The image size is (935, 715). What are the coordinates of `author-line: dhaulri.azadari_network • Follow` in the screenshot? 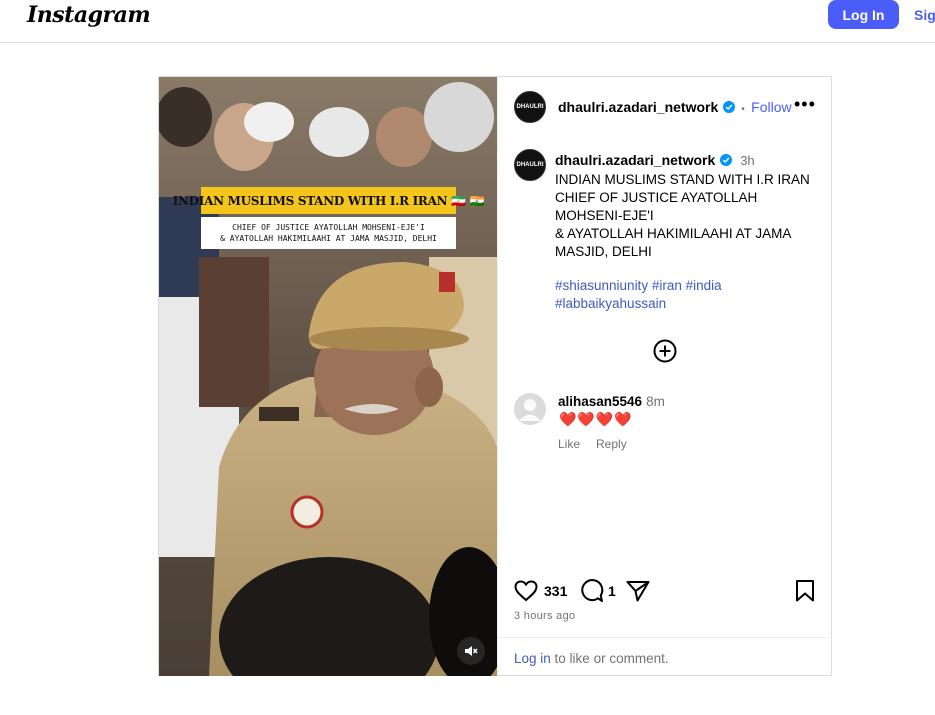 It's located at (675, 108).